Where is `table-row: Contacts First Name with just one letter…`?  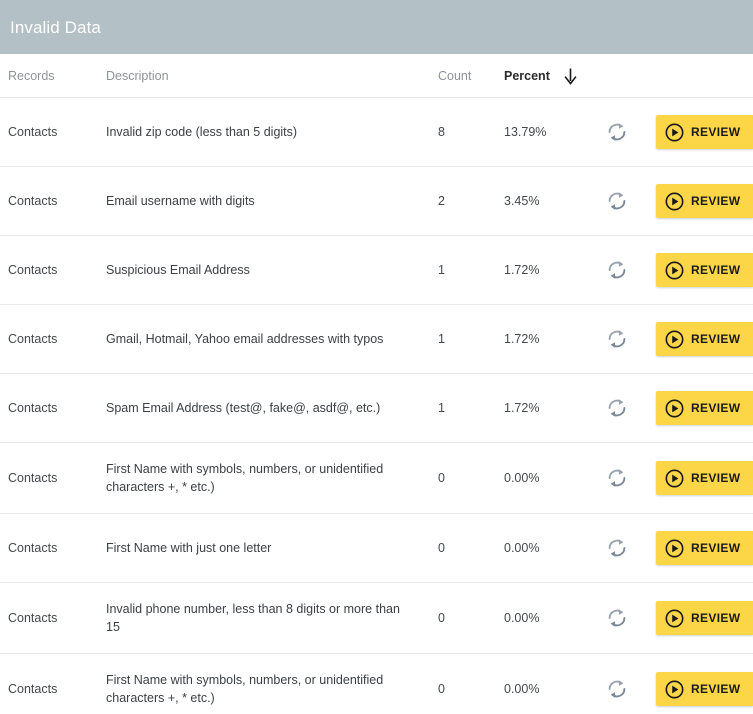 table-row: Contacts First Name with just one letter… is located at coordinates (376, 548).